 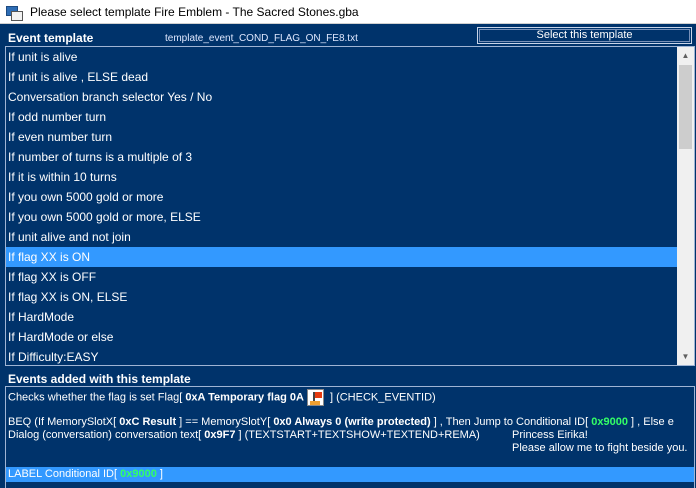 I want to click on template-list-item: If it is within 10 turns, so click(x=342, y=177).